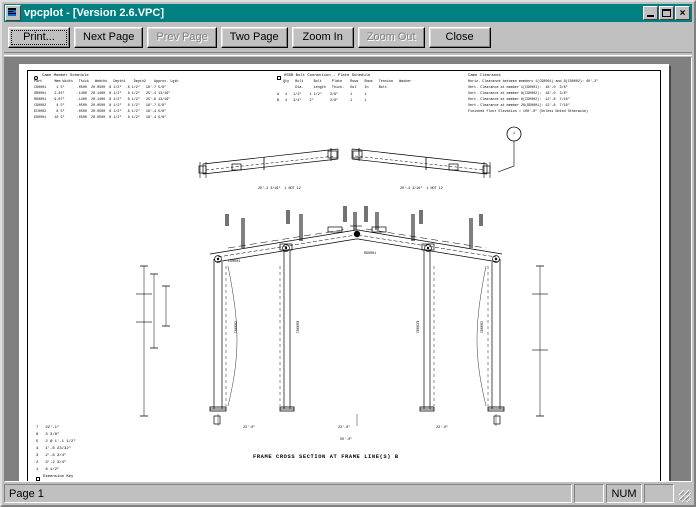 This screenshot has height=507, width=696. I want to click on zoom-out-button: Zoom Out, so click(391, 37).